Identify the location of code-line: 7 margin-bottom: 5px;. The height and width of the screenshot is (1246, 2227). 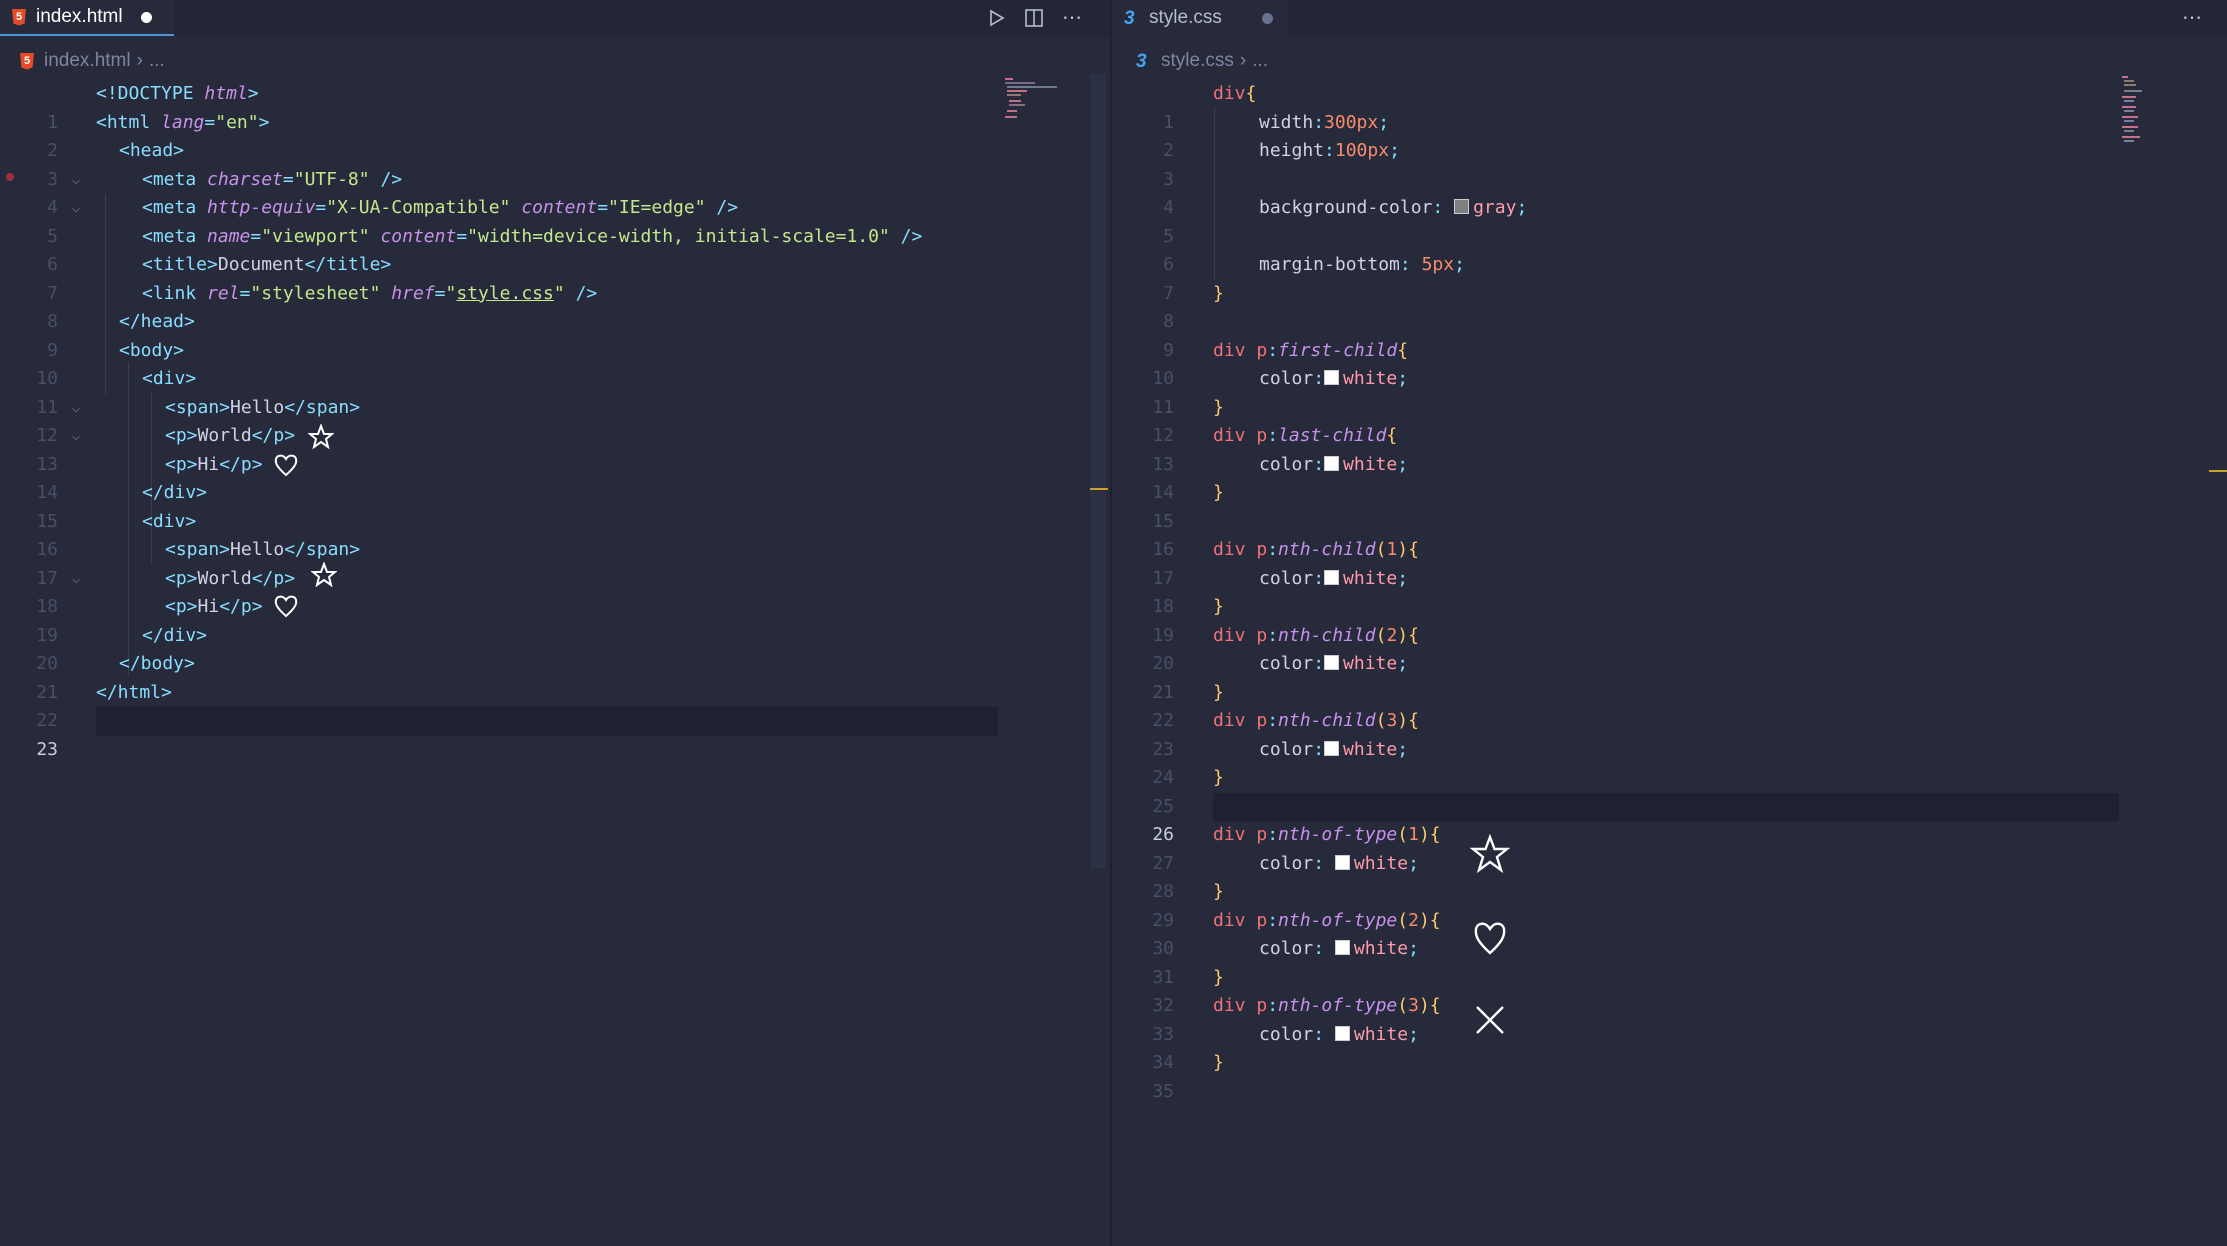
(1669, 277).